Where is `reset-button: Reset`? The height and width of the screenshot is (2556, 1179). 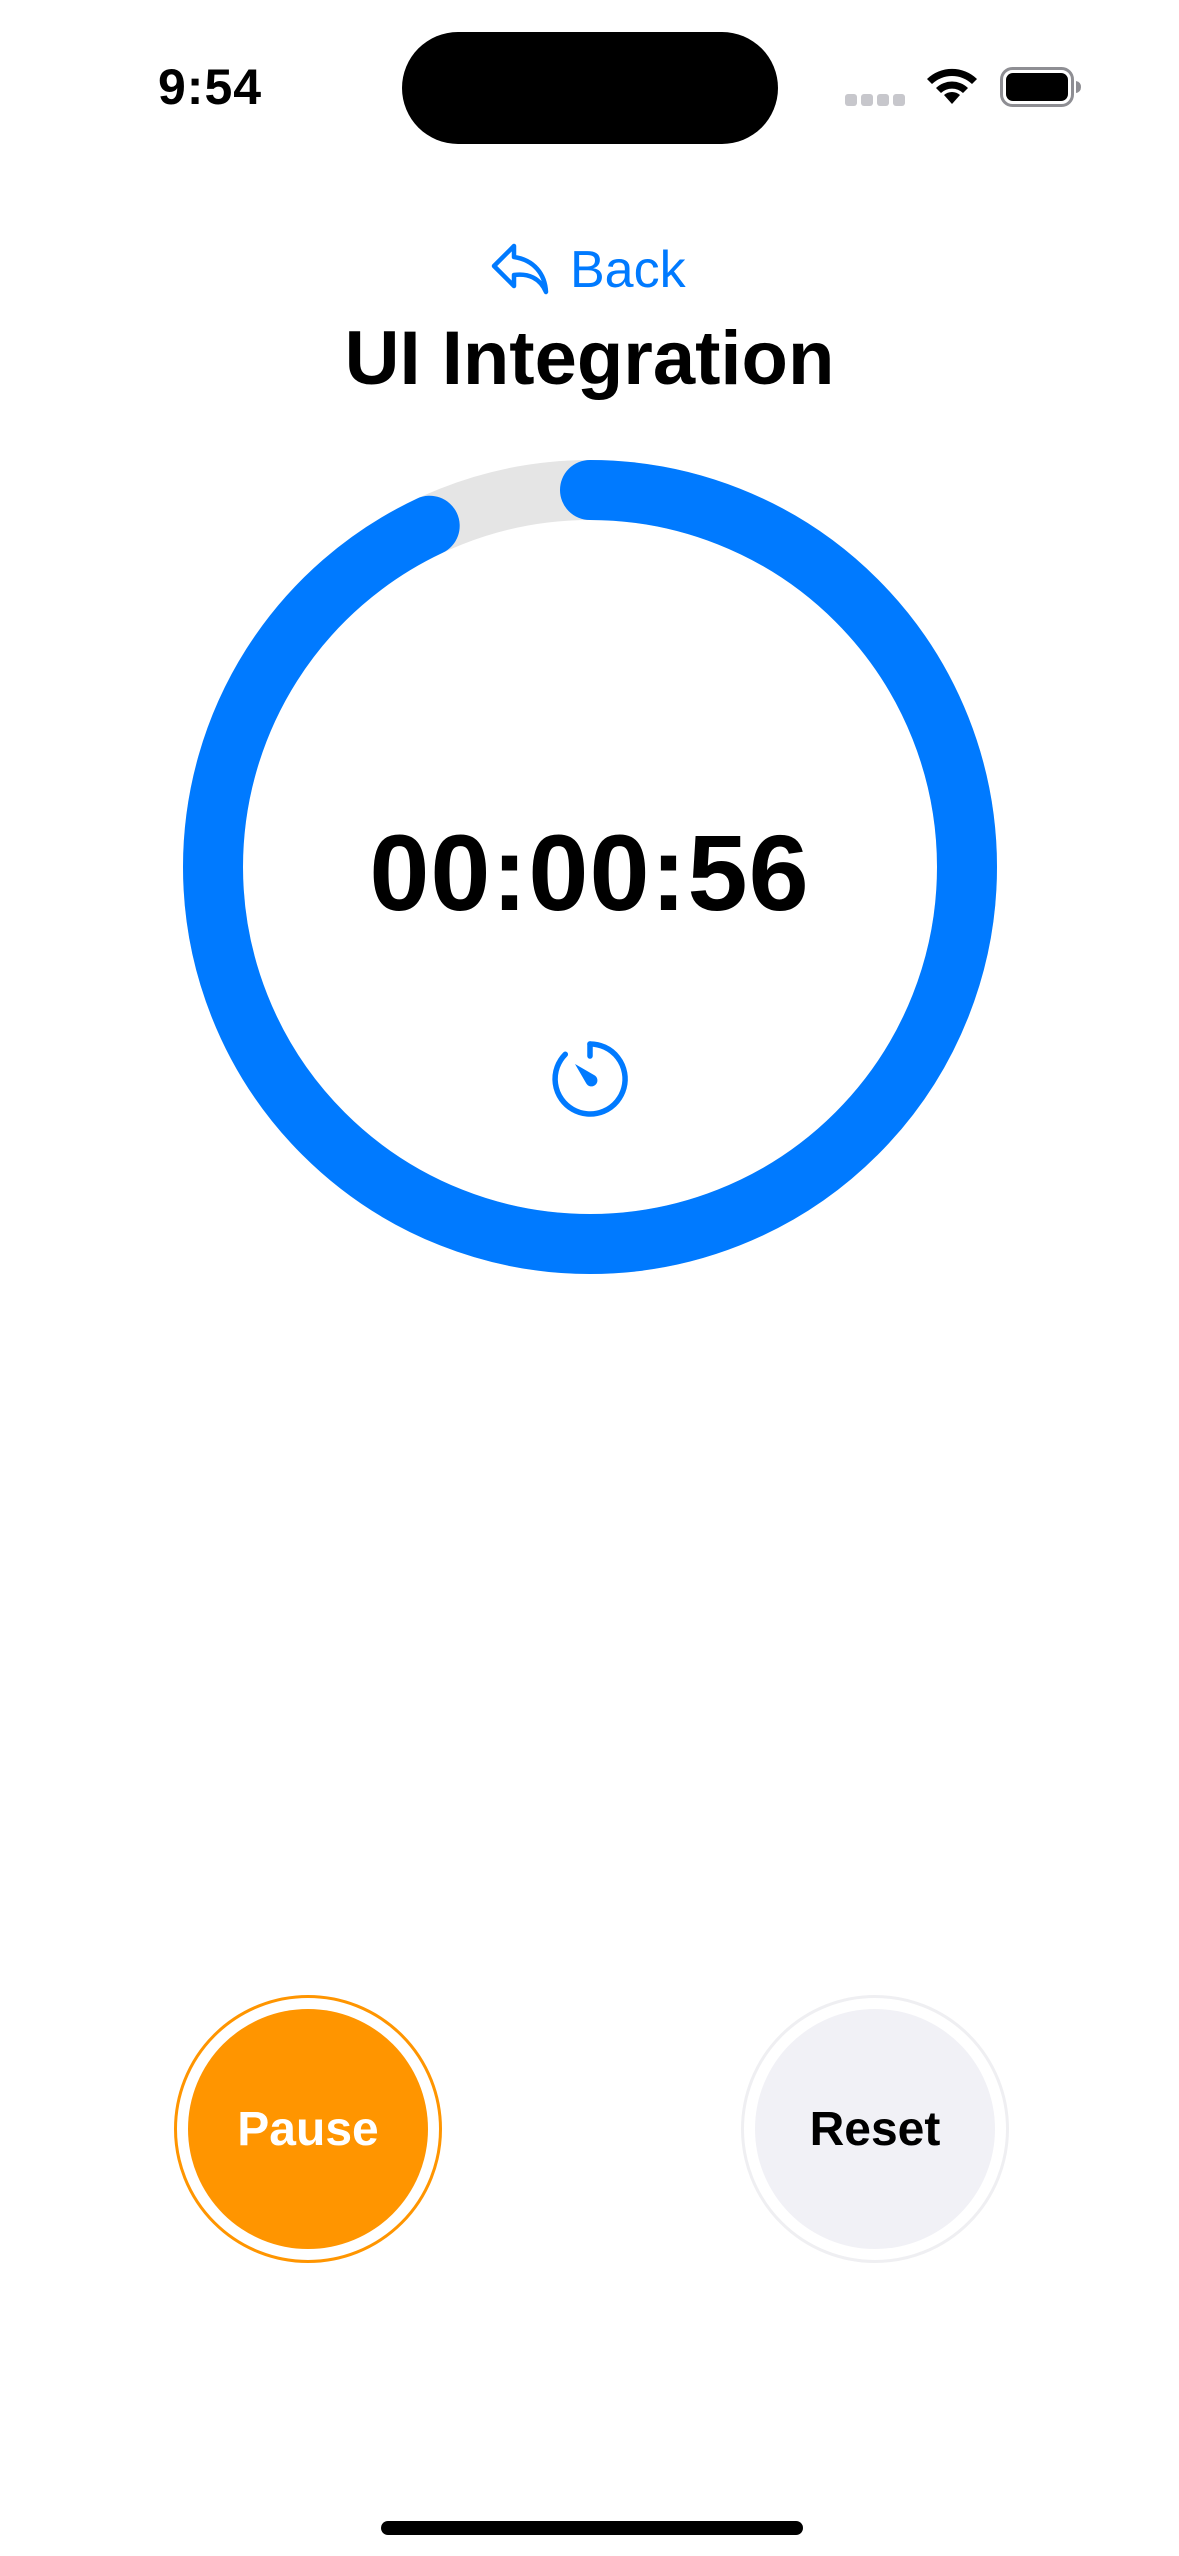
reset-button: Reset is located at coordinates (875, 2129).